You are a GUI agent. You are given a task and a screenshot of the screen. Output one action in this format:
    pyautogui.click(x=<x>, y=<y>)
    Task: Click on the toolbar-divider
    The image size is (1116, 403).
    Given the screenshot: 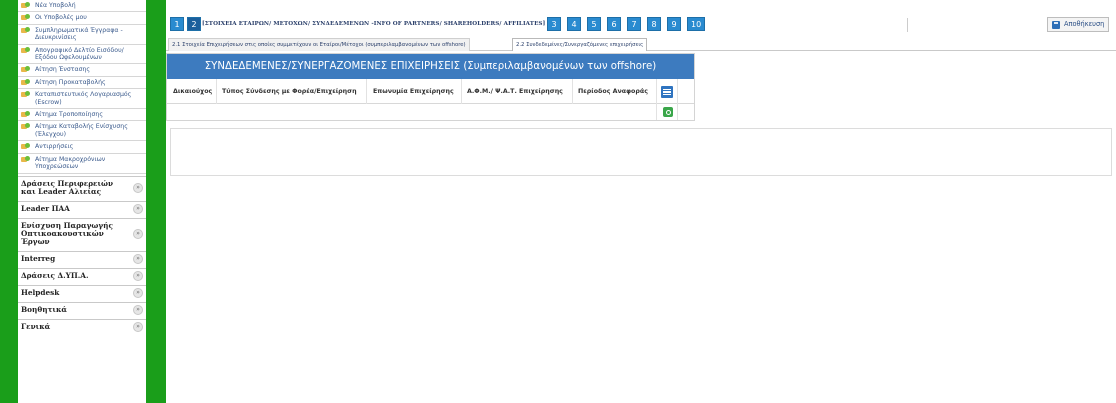 What is the action you would take?
    pyautogui.click(x=907, y=25)
    